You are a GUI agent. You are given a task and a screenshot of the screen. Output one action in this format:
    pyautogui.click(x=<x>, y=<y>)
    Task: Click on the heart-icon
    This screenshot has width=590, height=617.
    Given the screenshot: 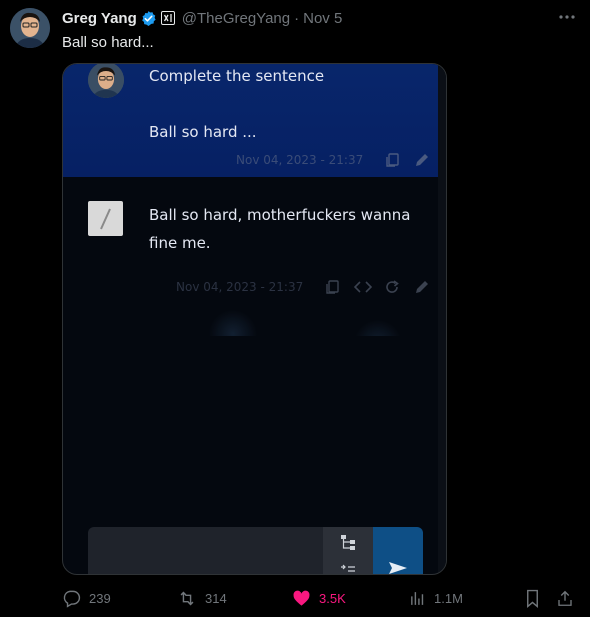 What is the action you would take?
    pyautogui.click(x=301, y=598)
    